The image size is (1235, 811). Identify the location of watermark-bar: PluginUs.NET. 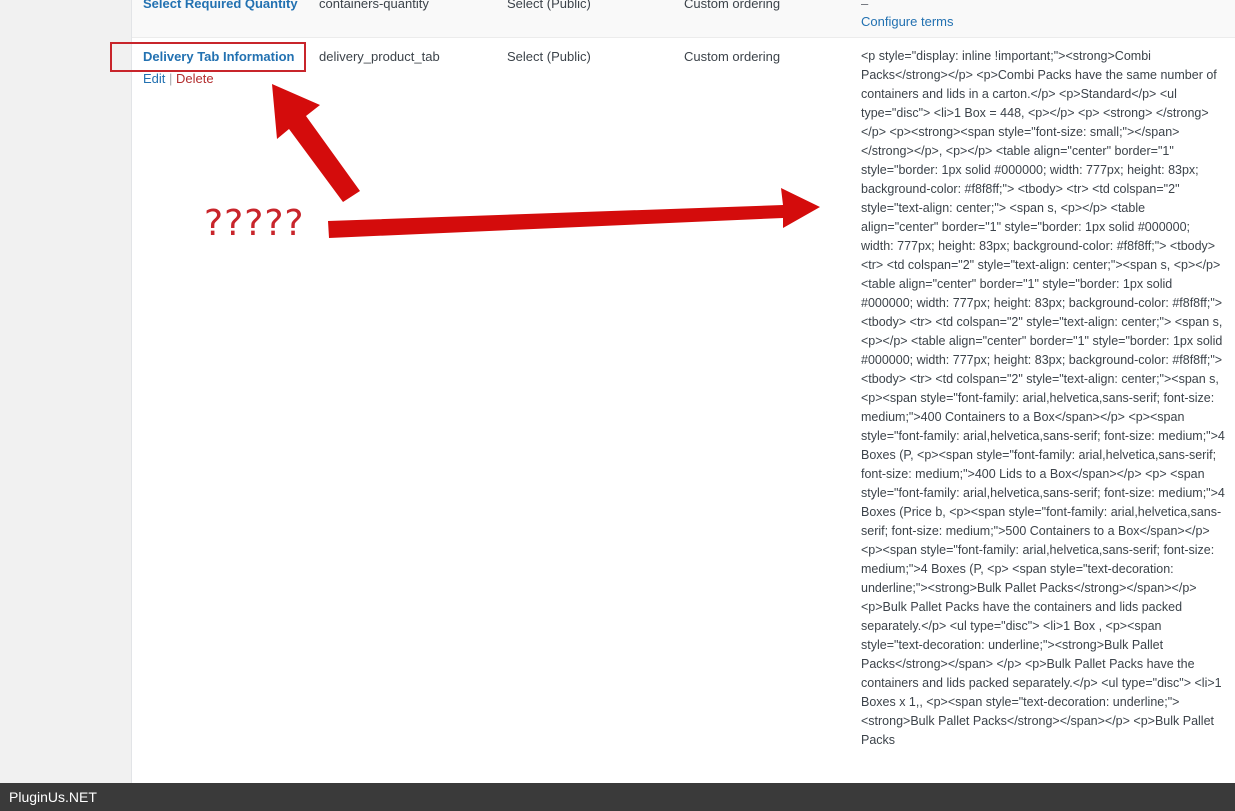
(617, 797).